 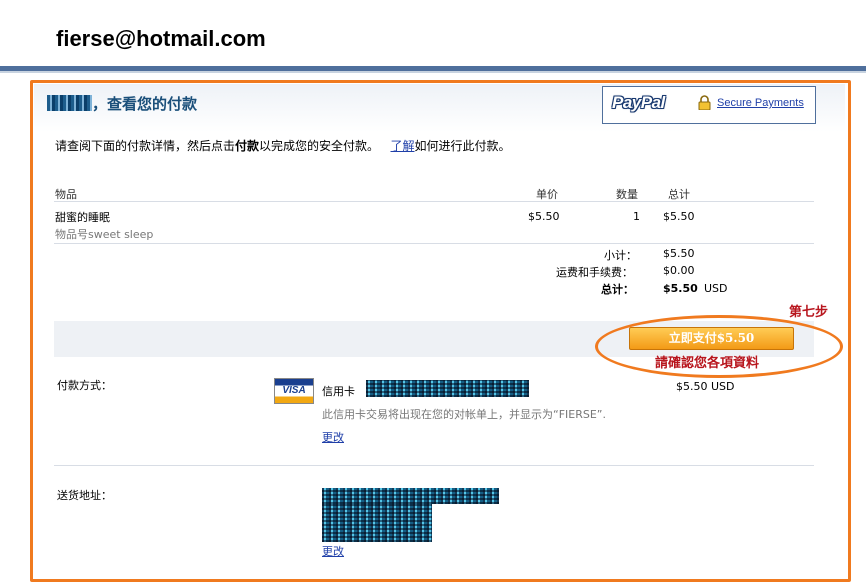 What do you see at coordinates (716, 288) in the screenshot?
I see `total-currency: USD` at bounding box center [716, 288].